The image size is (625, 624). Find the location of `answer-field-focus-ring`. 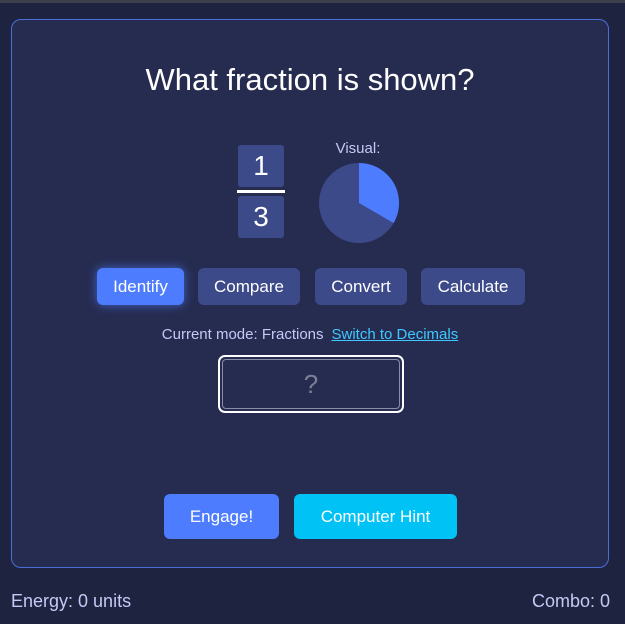

answer-field-focus-ring is located at coordinates (311, 384).